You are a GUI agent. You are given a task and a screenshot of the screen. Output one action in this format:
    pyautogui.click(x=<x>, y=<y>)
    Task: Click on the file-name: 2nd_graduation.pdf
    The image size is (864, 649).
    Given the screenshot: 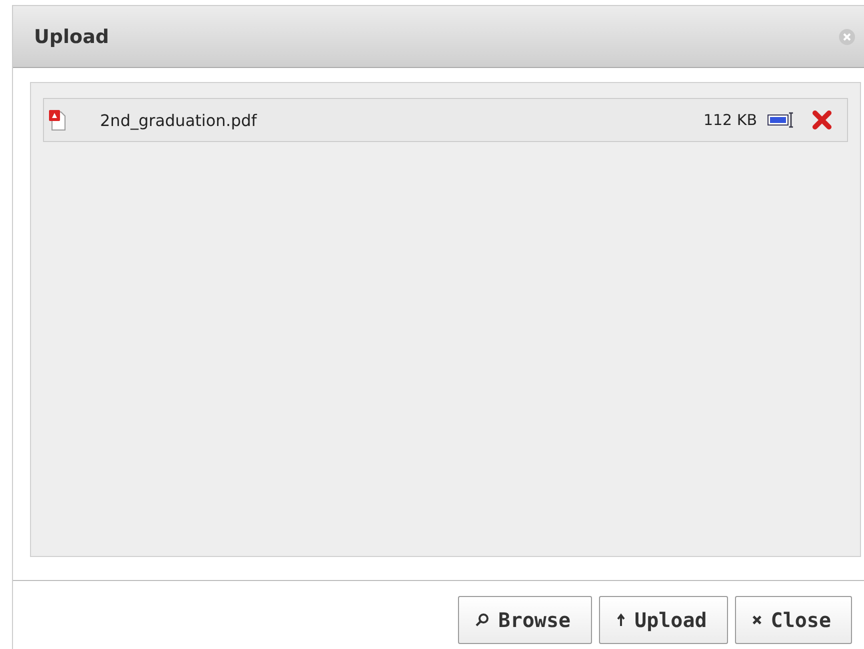 What is the action you would take?
    pyautogui.click(x=179, y=120)
    